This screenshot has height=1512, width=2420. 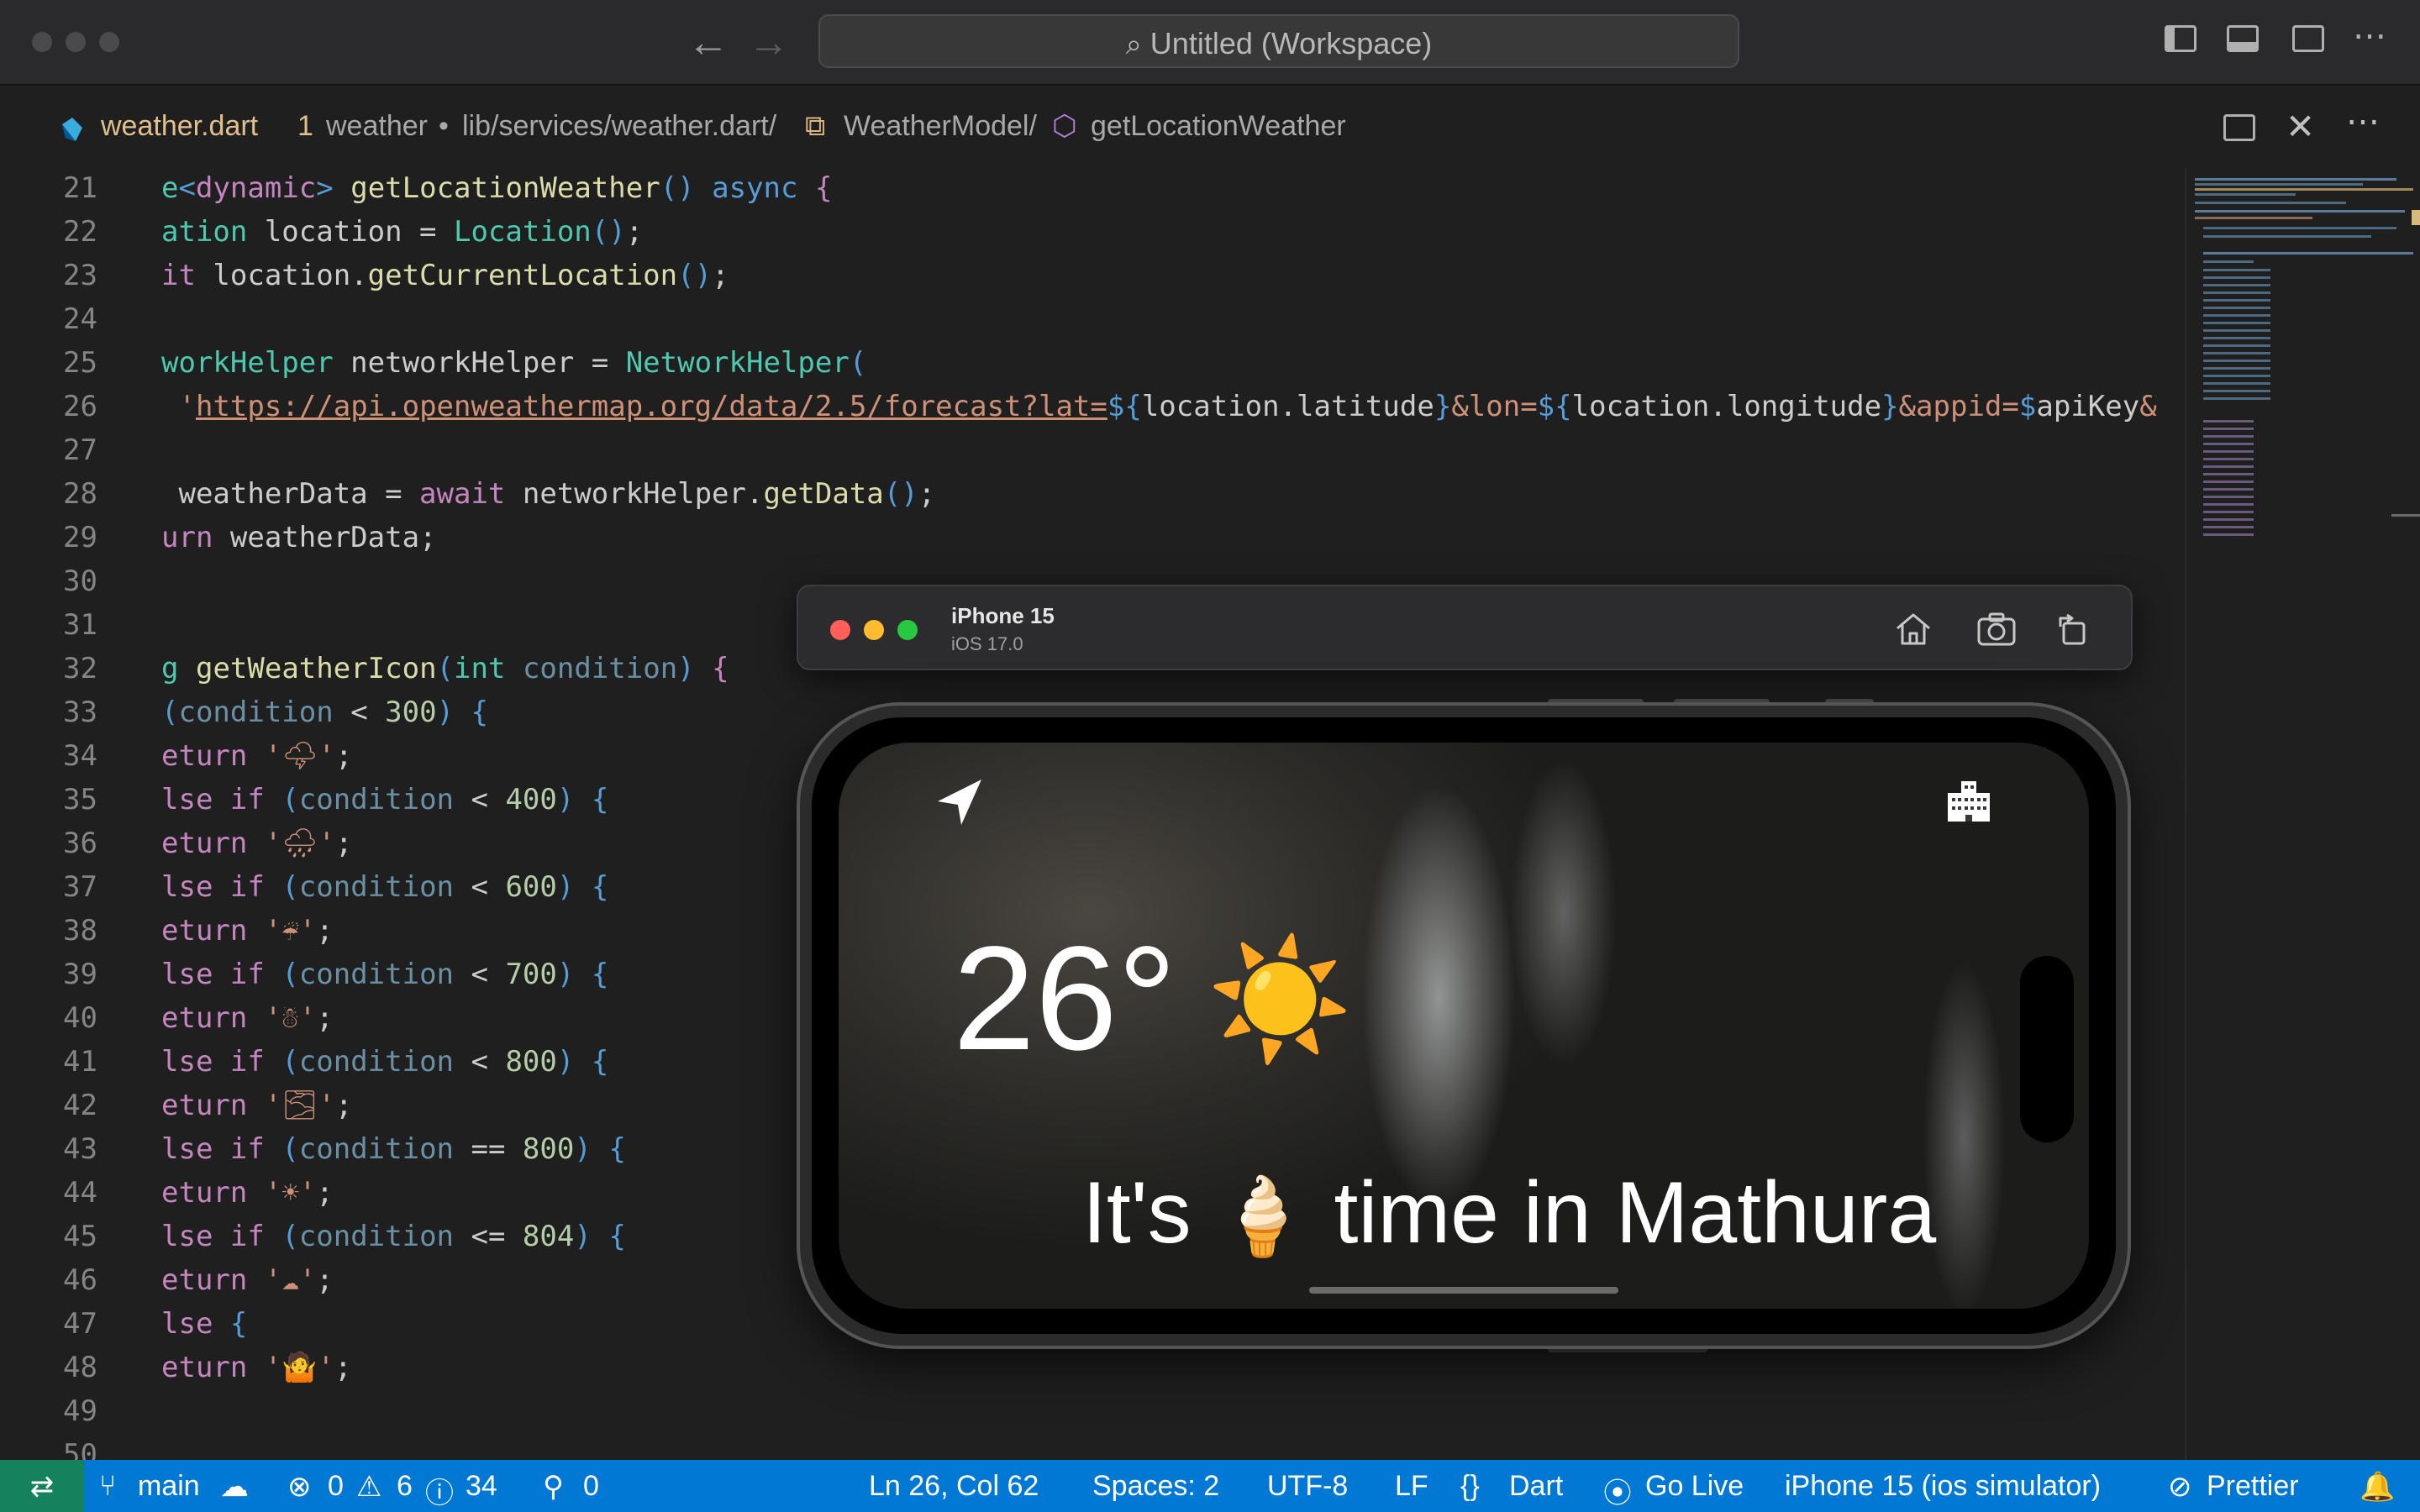 What do you see at coordinates (80, 494) in the screenshot?
I see `line-number: 28` at bounding box center [80, 494].